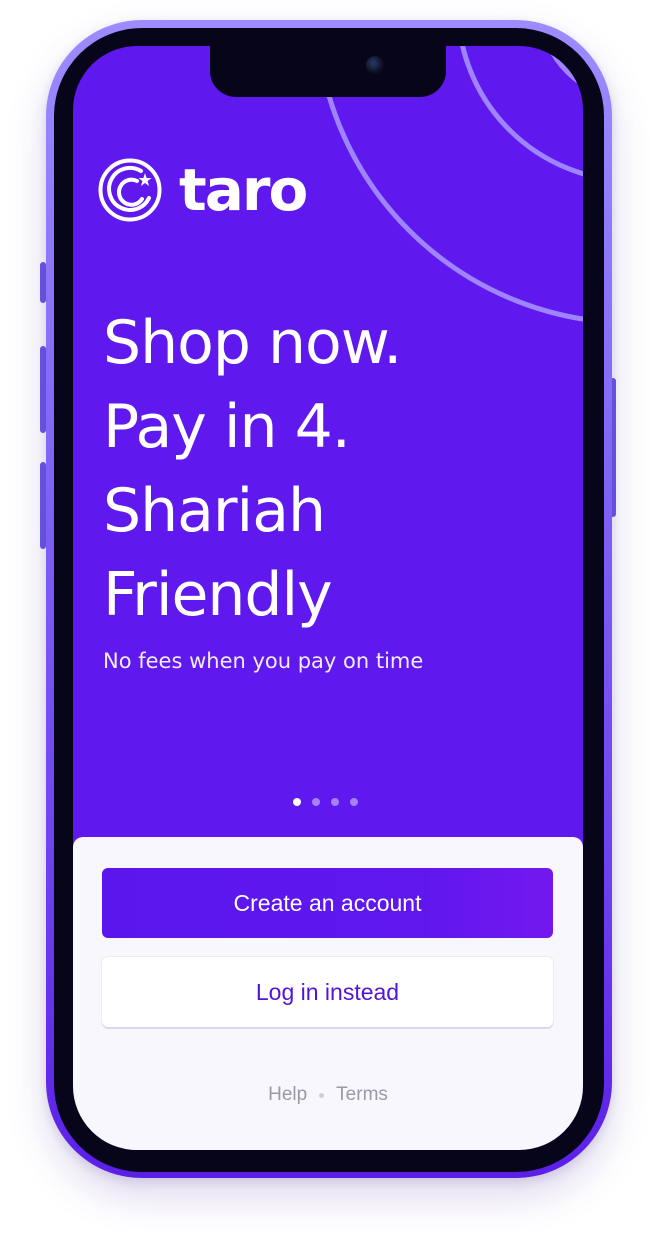 This screenshot has width=656, height=1237. Describe the element at coordinates (130, 190) in the screenshot. I see `crescent-star-logo-icon` at that location.